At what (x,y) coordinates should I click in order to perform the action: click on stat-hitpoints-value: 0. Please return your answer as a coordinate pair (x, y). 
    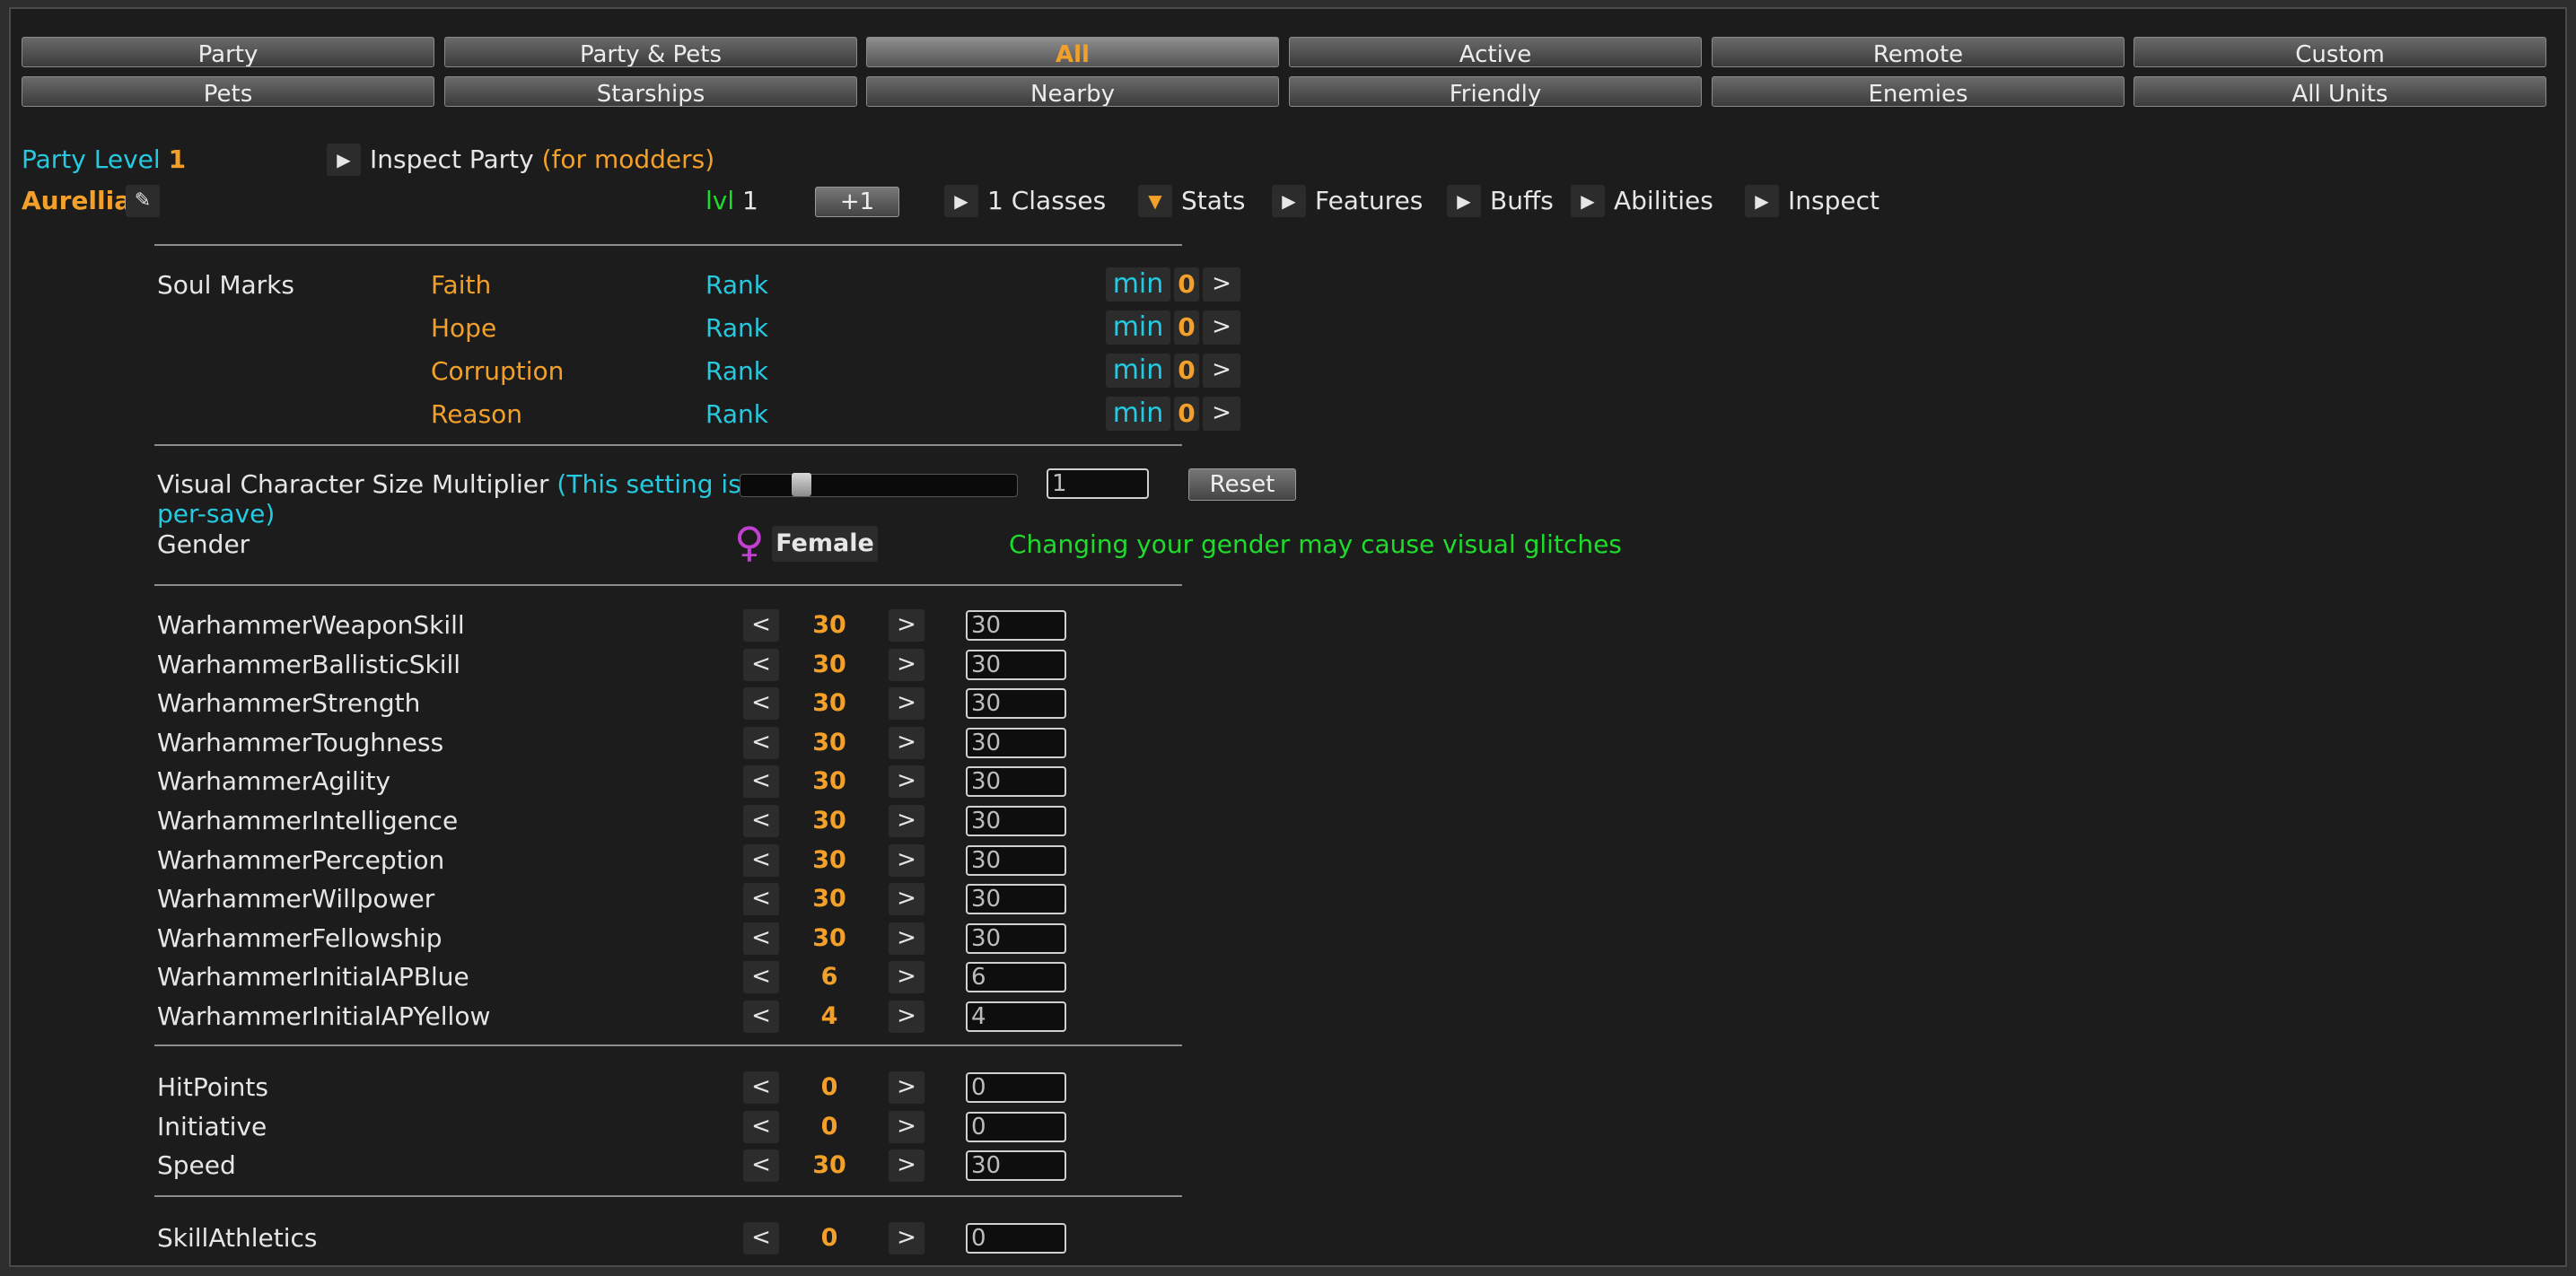
    Looking at the image, I should click on (829, 1087).